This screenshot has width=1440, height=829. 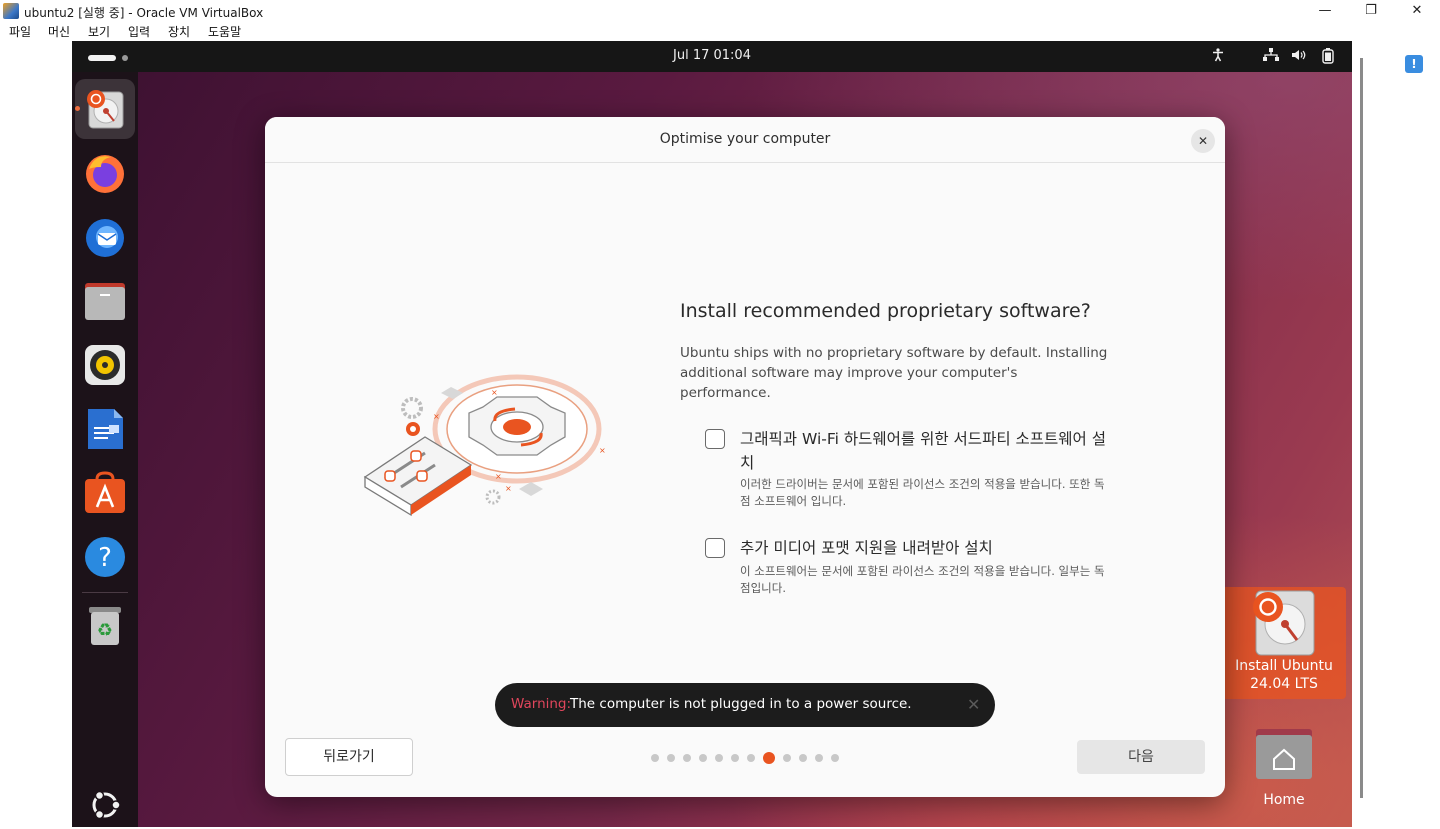 I want to click on thunderbird-icon, so click(x=105, y=238).